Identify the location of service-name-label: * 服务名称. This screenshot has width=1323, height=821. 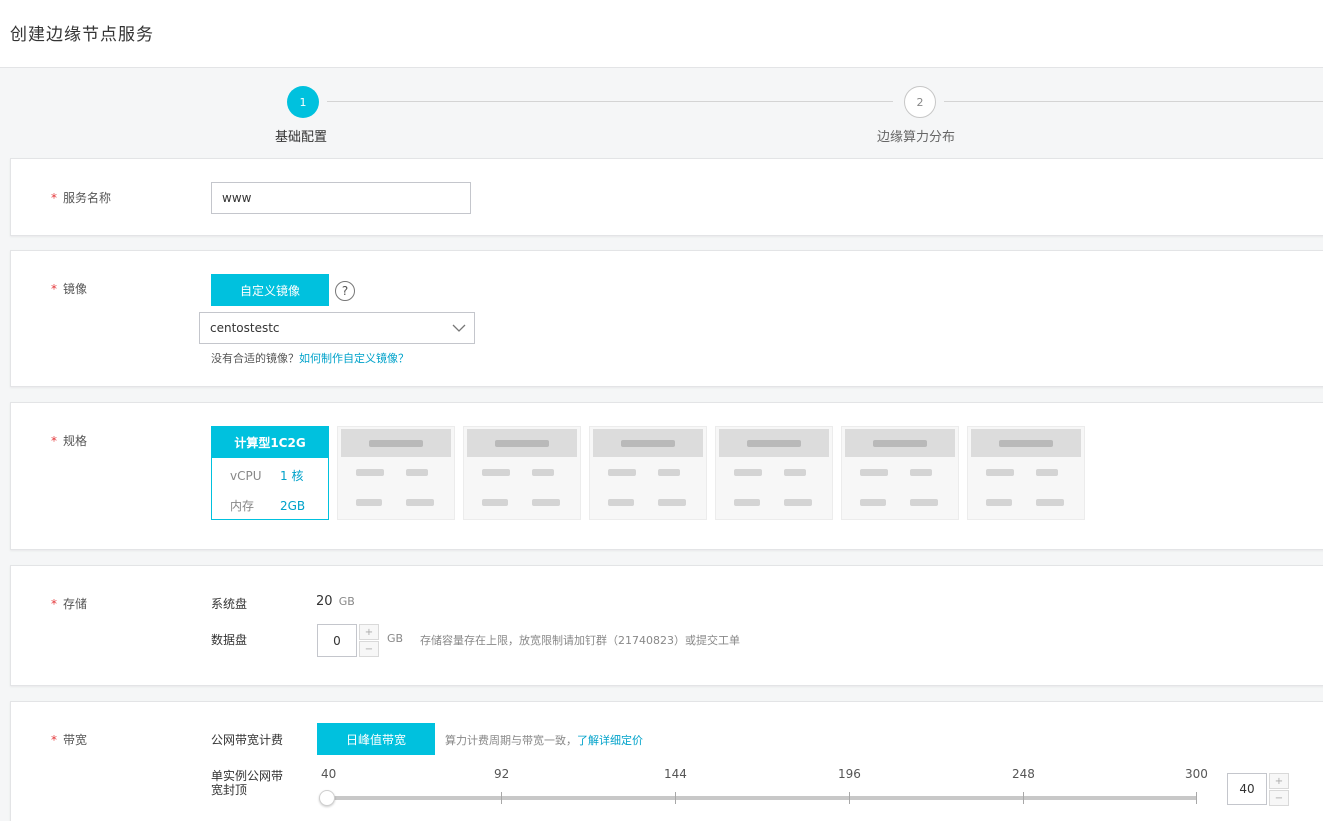
(81, 198).